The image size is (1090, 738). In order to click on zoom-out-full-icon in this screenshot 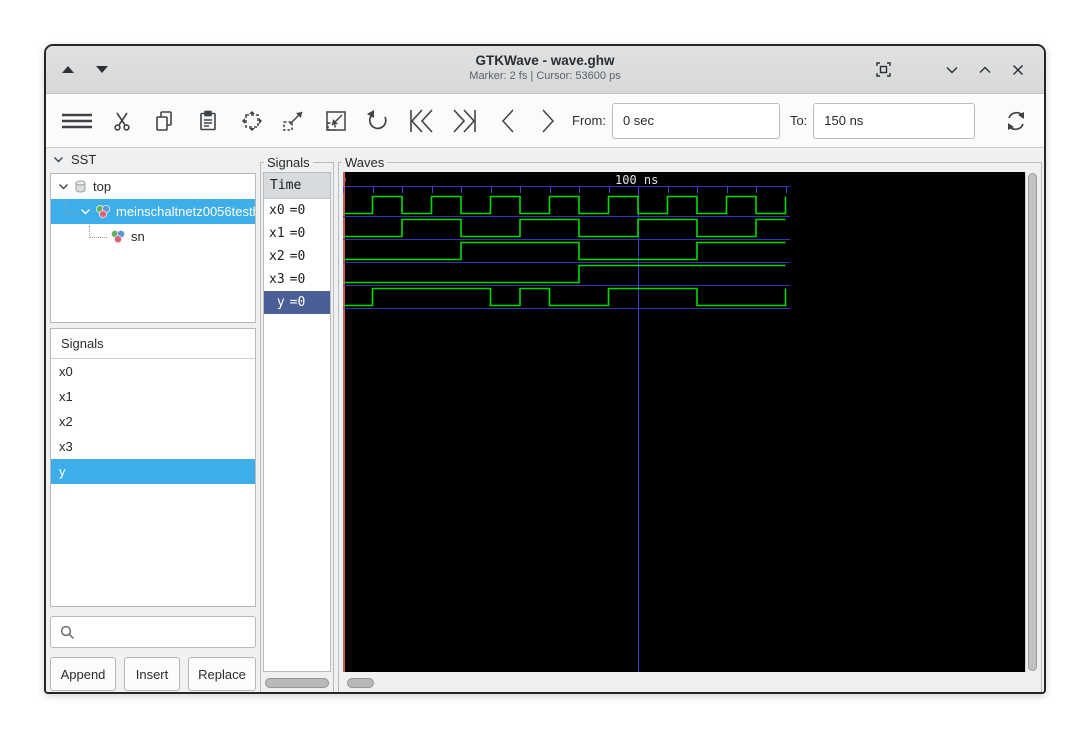, I will do `click(294, 121)`.